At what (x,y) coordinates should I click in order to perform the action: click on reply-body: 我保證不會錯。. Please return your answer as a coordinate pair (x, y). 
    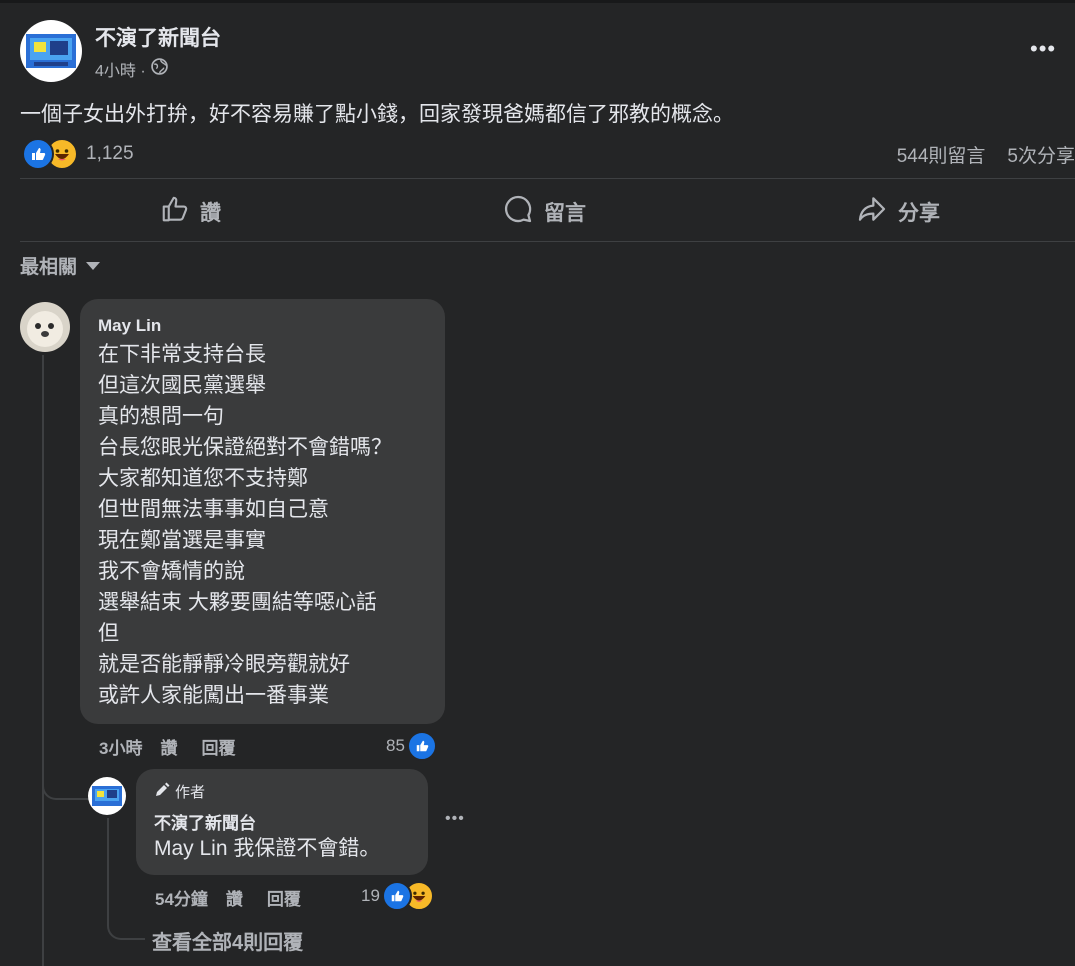
    Looking at the image, I should click on (304, 848).